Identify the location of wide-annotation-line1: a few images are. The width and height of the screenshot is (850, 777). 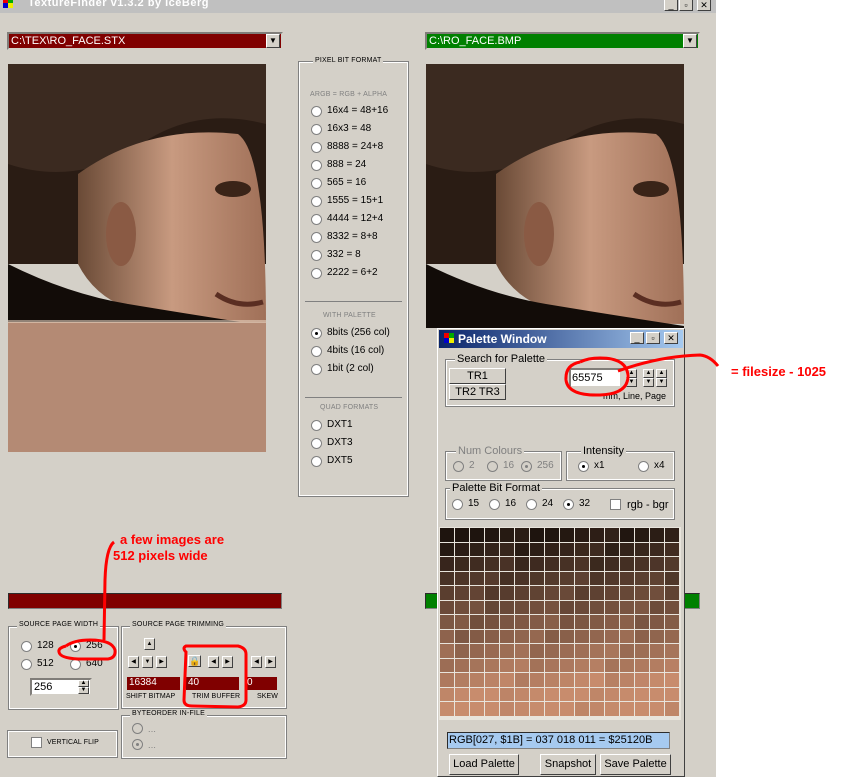
(172, 539).